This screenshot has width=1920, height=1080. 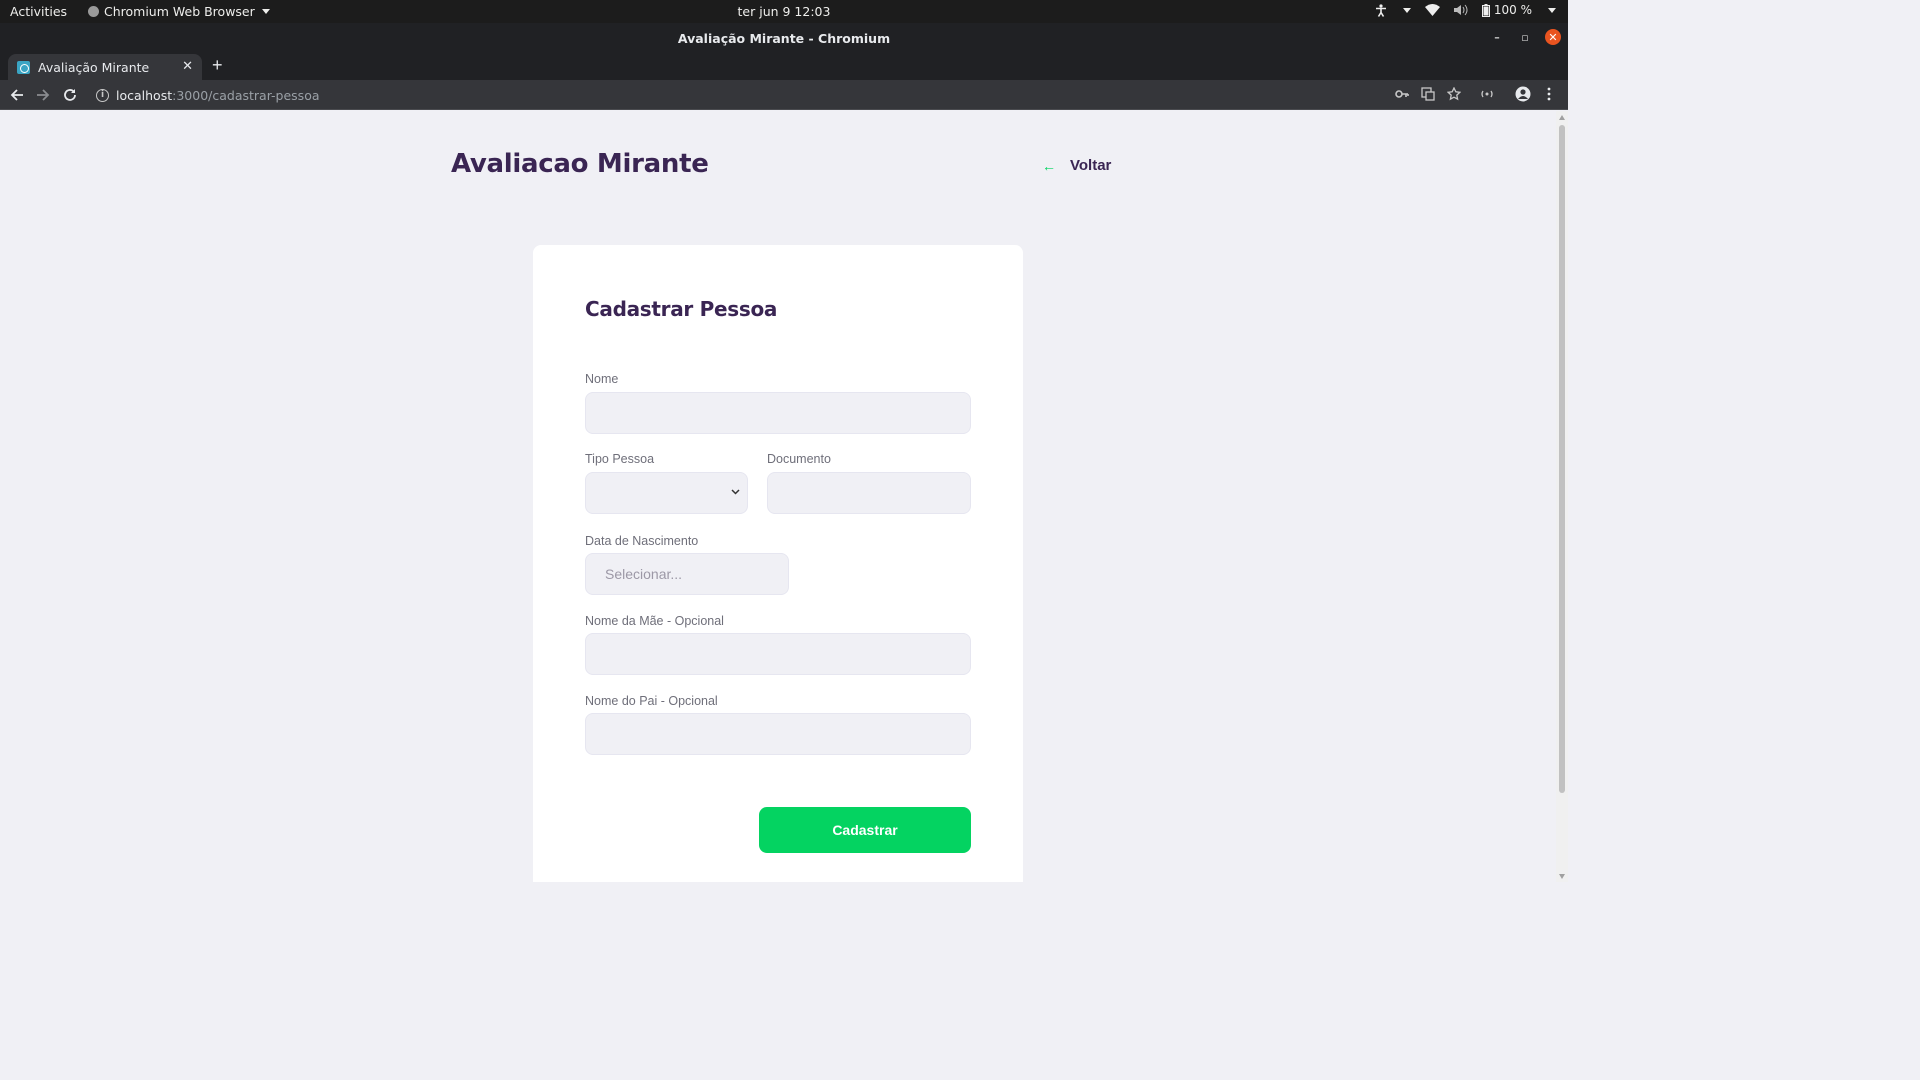 I want to click on documento-input, so click(x=869, y=493).